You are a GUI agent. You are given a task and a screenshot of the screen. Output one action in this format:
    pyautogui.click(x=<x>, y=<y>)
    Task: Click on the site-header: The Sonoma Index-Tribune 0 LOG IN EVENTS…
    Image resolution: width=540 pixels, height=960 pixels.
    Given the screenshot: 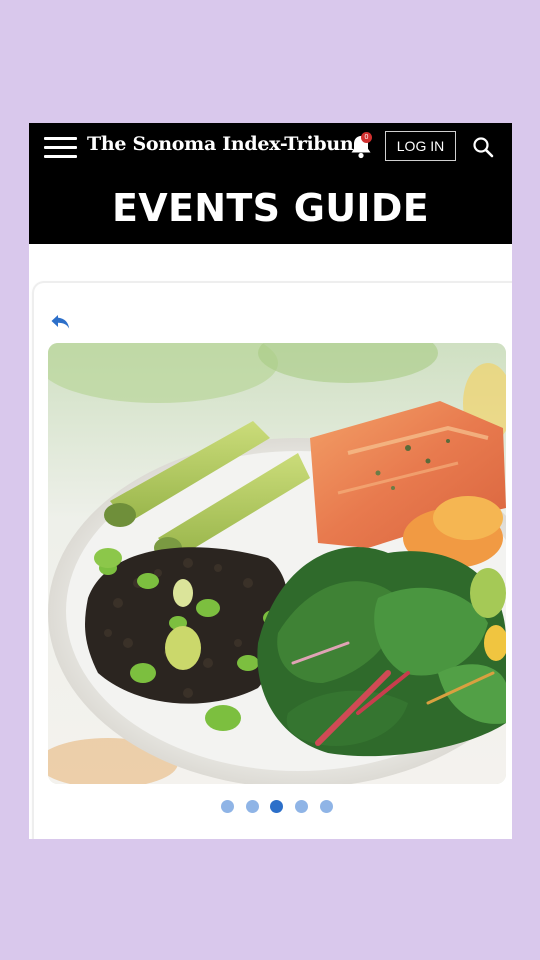 What is the action you would take?
    pyautogui.click(x=270, y=183)
    